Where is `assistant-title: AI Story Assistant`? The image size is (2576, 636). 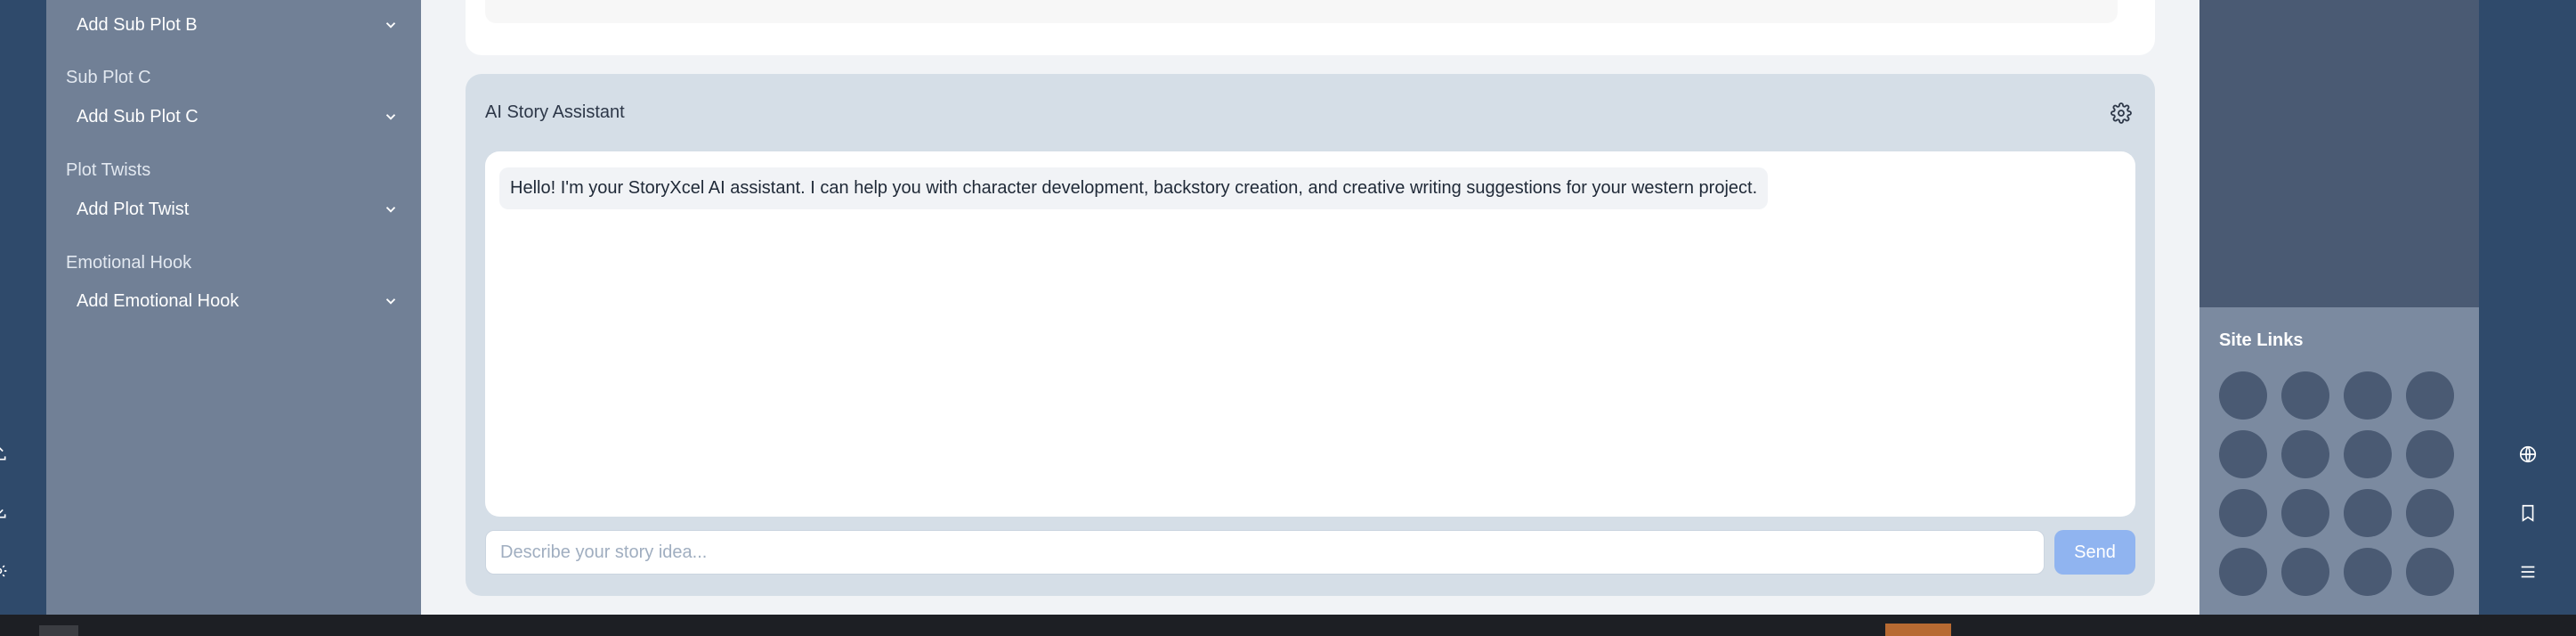
assistant-title: AI Story Assistant is located at coordinates (555, 112).